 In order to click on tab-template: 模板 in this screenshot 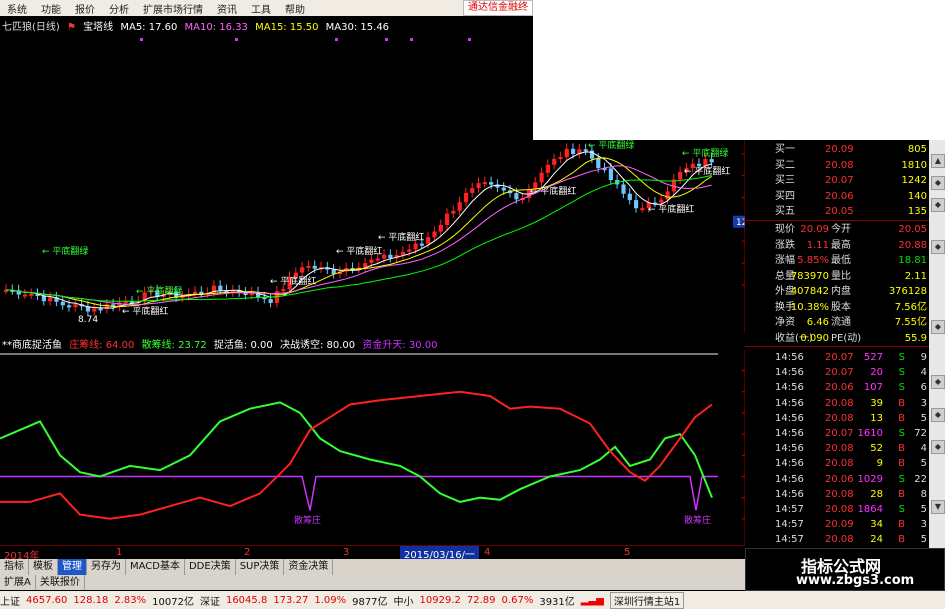, I will do `click(43, 567)`.